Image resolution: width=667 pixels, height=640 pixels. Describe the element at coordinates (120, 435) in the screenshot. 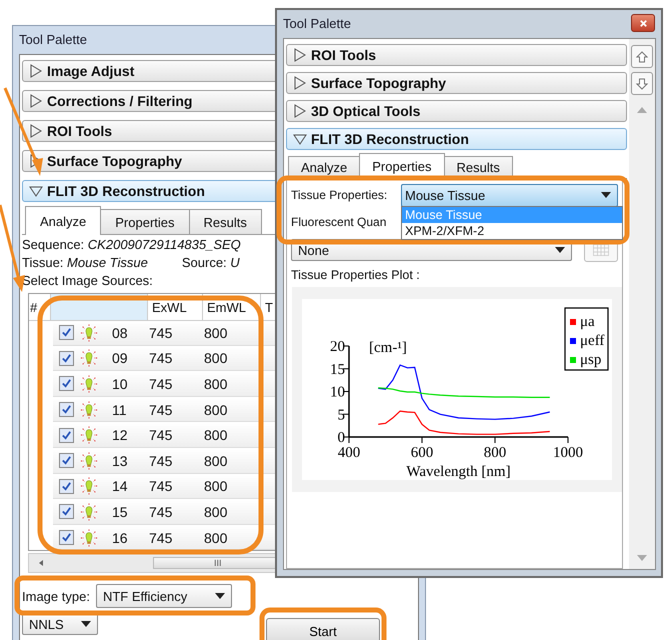

I see `table-cell-text: 12` at that location.